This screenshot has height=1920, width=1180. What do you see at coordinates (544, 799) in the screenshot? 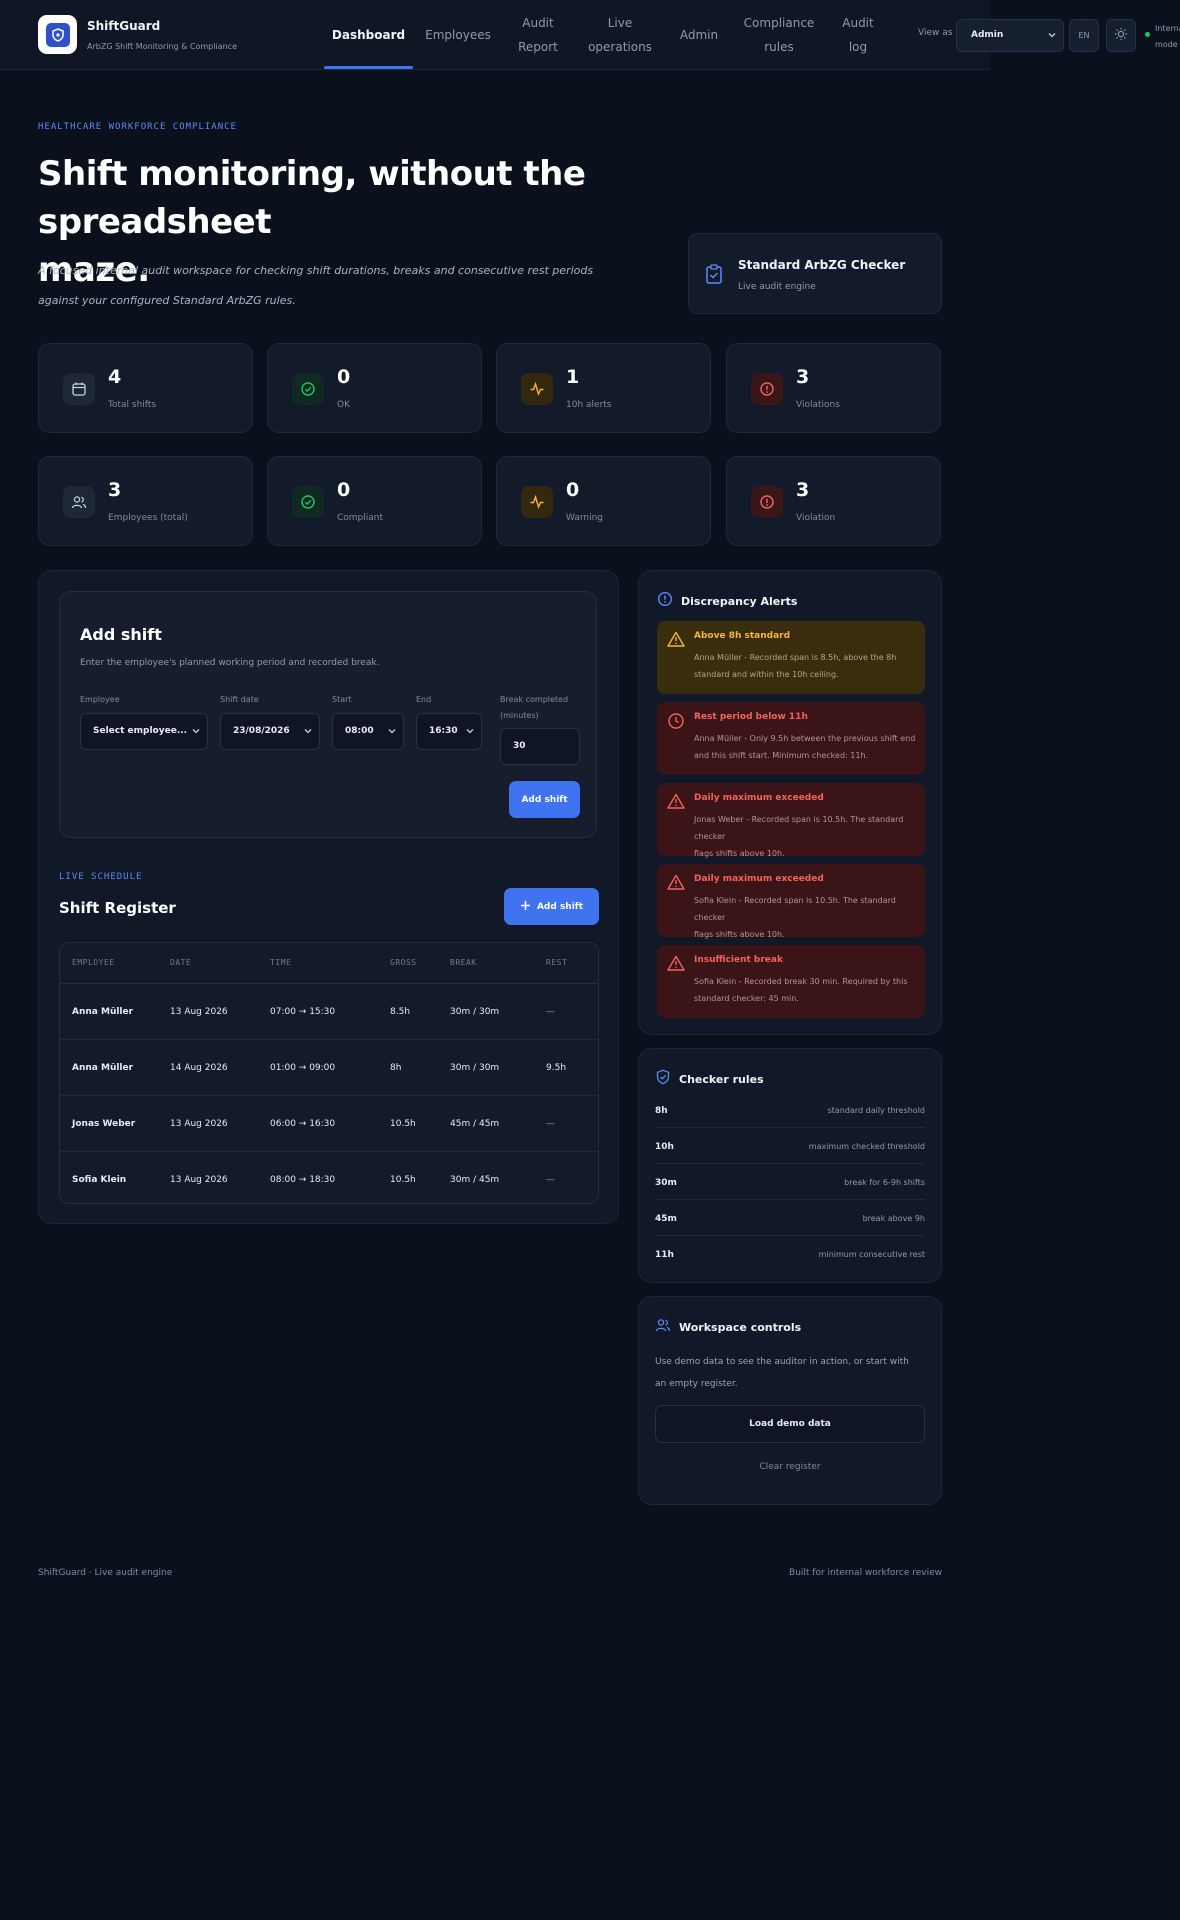
I see `add-shift-submit-button: Add shift` at bounding box center [544, 799].